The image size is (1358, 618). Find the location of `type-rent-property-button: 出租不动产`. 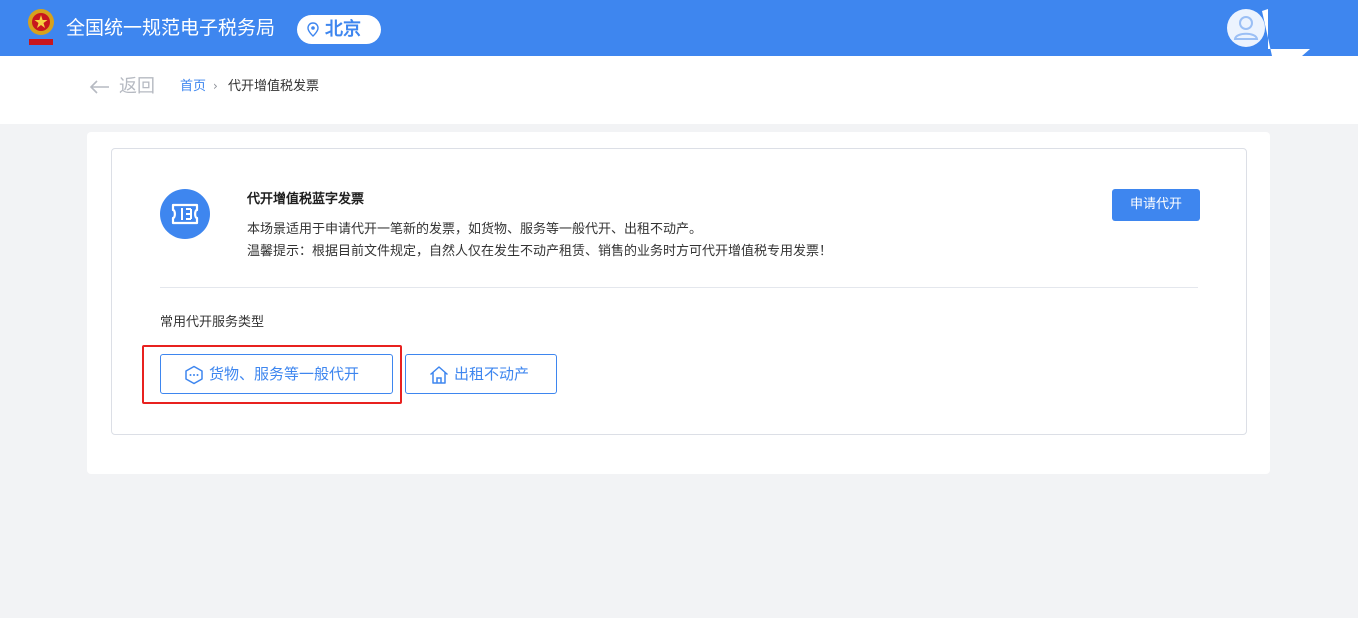

type-rent-property-button: 出租不动产 is located at coordinates (481, 374).